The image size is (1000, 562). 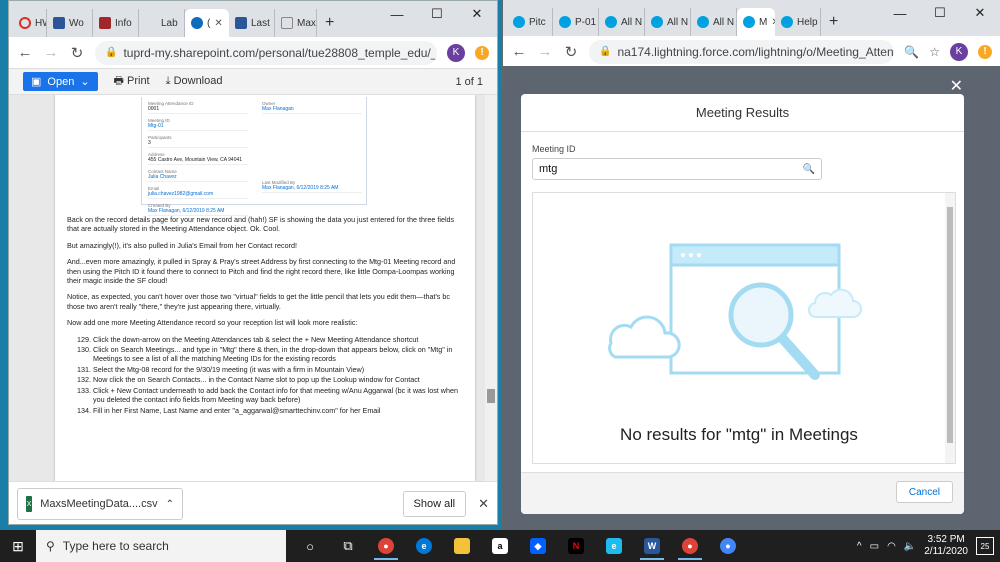 What do you see at coordinates (910, 546) in the screenshot?
I see `volume-icon: 🔈` at bounding box center [910, 546].